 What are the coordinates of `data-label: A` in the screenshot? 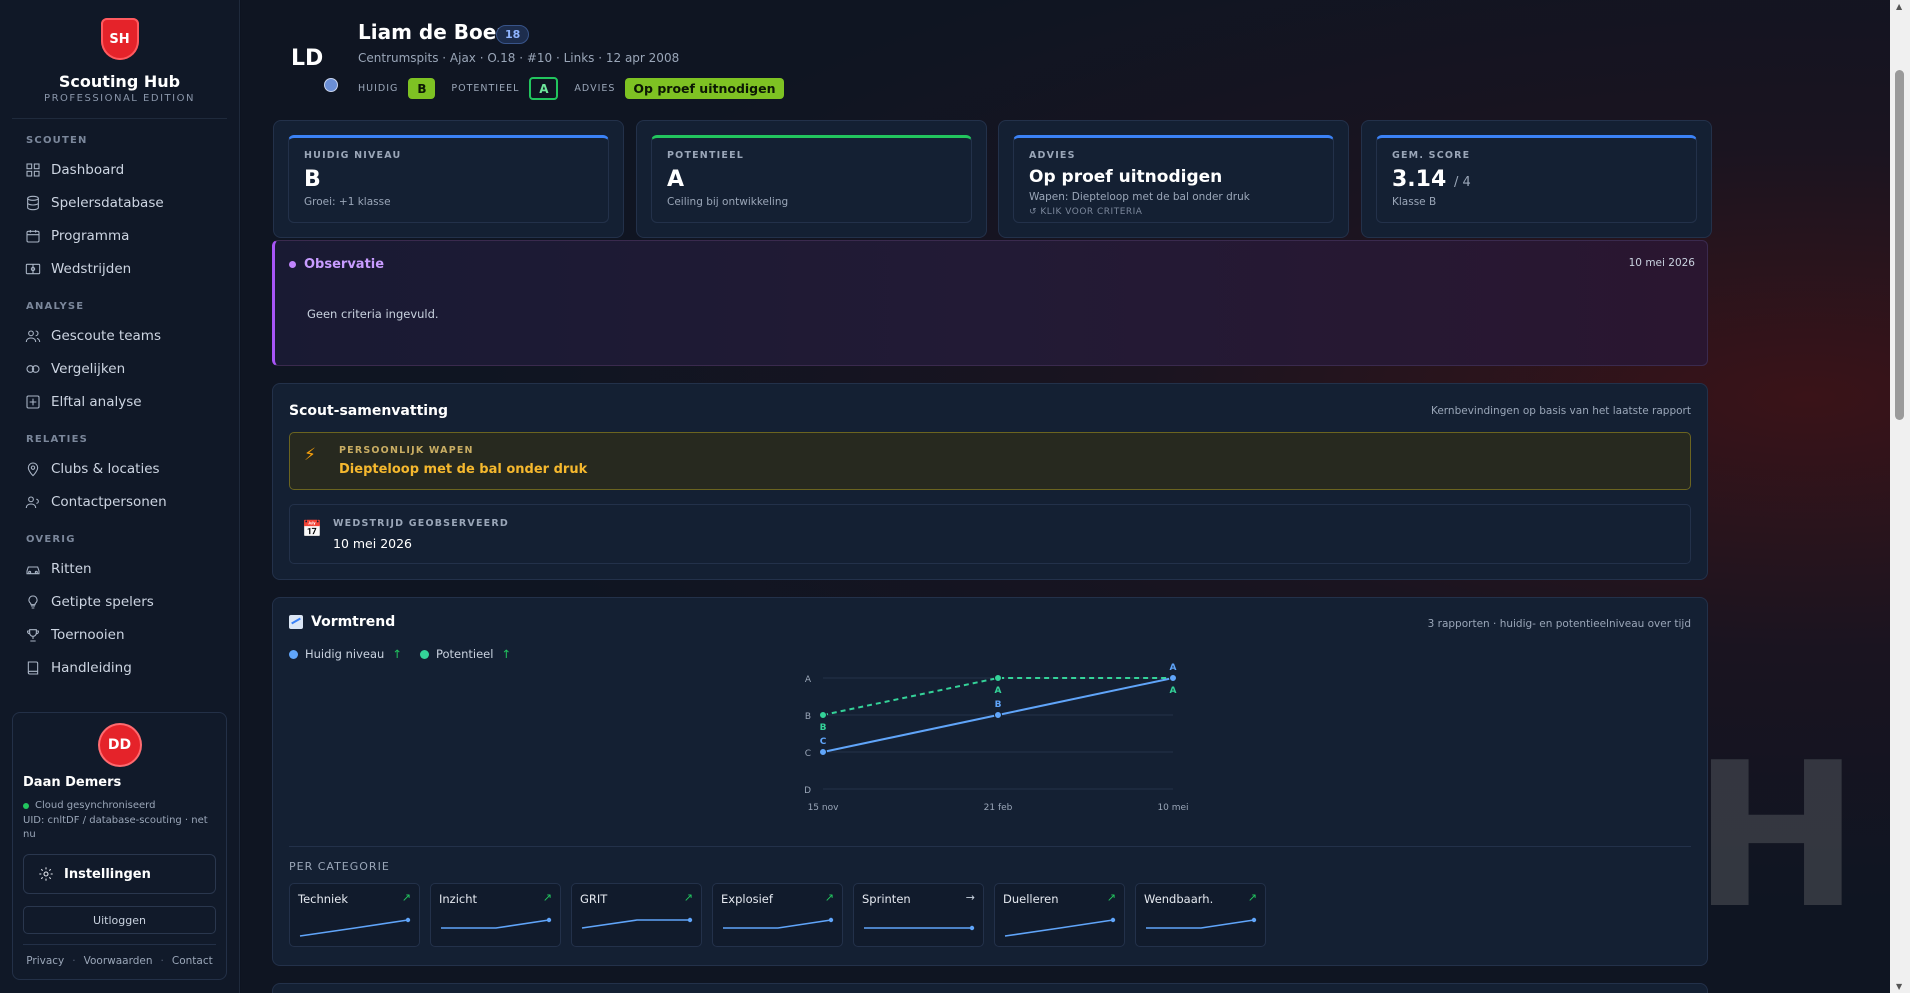 It's located at (1173, 691).